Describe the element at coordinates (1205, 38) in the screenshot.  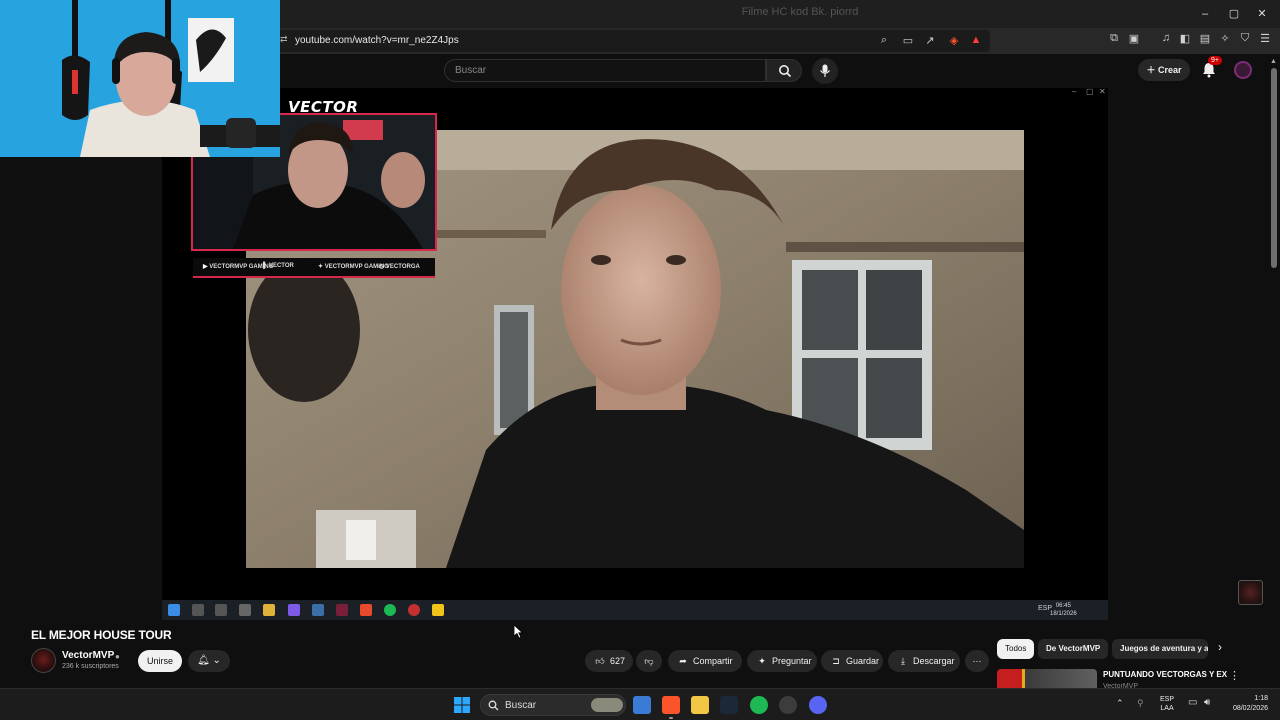
I see `tab-icon: ▤` at that location.